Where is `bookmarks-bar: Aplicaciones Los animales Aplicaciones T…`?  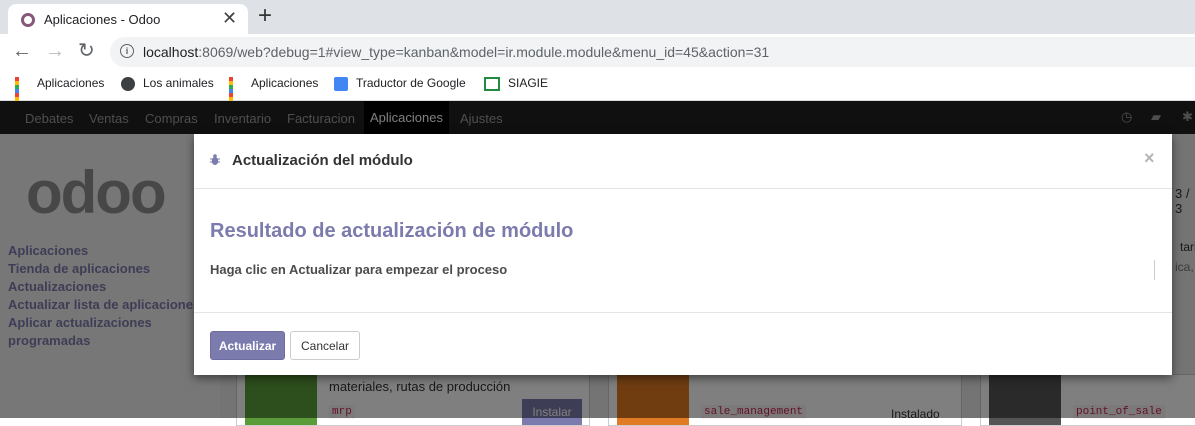 bookmarks-bar: Aplicaciones Los animales Aplicaciones T… is located at coordinates (597, 91).